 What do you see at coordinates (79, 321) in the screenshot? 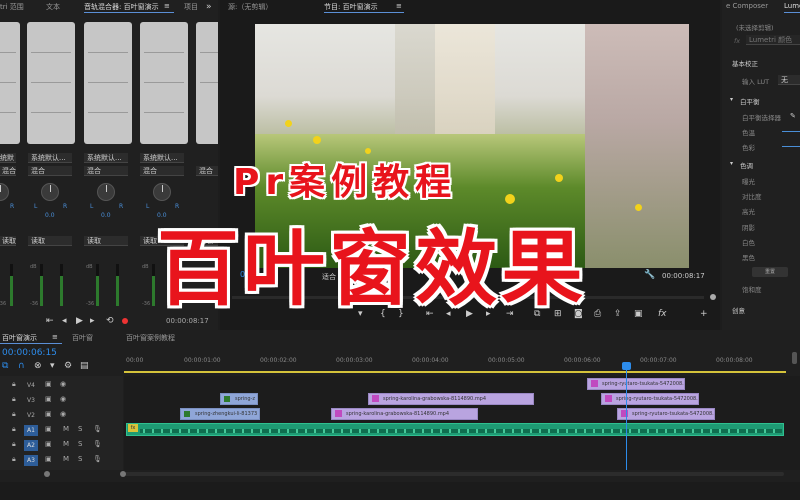
I see `play-icon: ▶` at bounding box center [79, 321].